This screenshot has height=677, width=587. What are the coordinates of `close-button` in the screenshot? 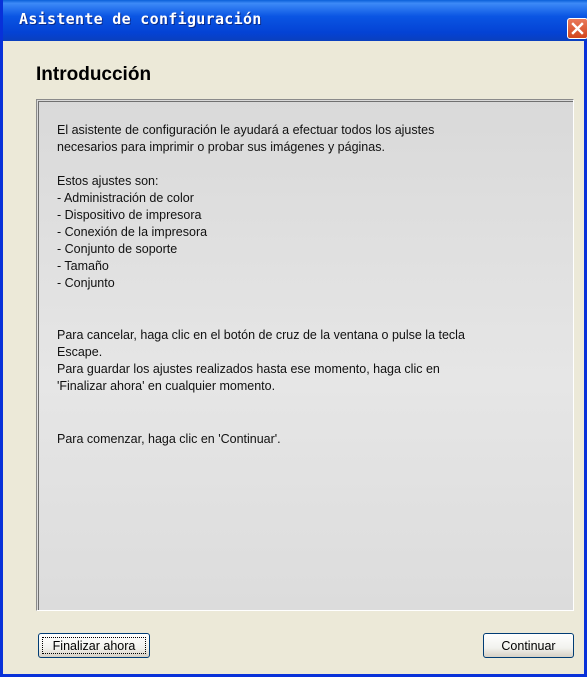 It's located at (577, 28).